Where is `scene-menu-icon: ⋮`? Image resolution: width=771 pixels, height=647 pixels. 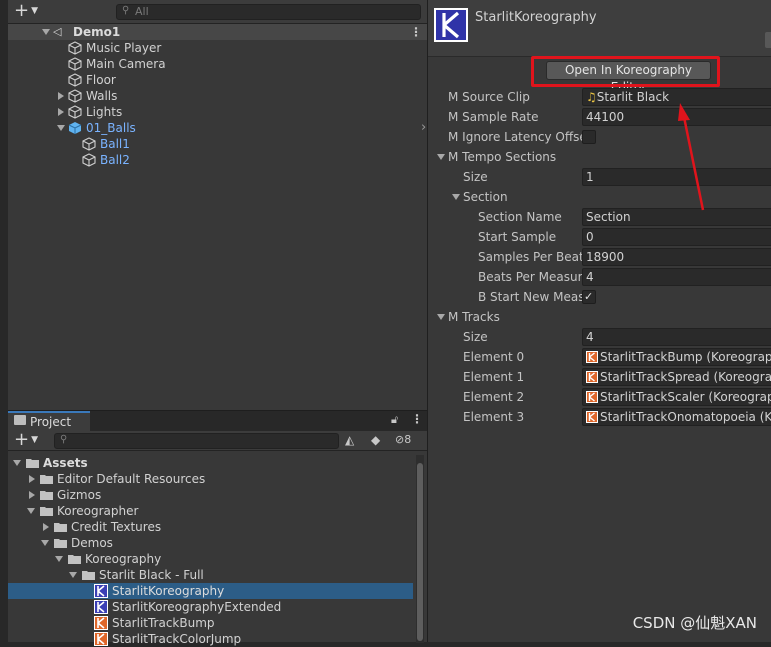
scene-menu-icon: ⋮ is located at coordinates (416, 32).